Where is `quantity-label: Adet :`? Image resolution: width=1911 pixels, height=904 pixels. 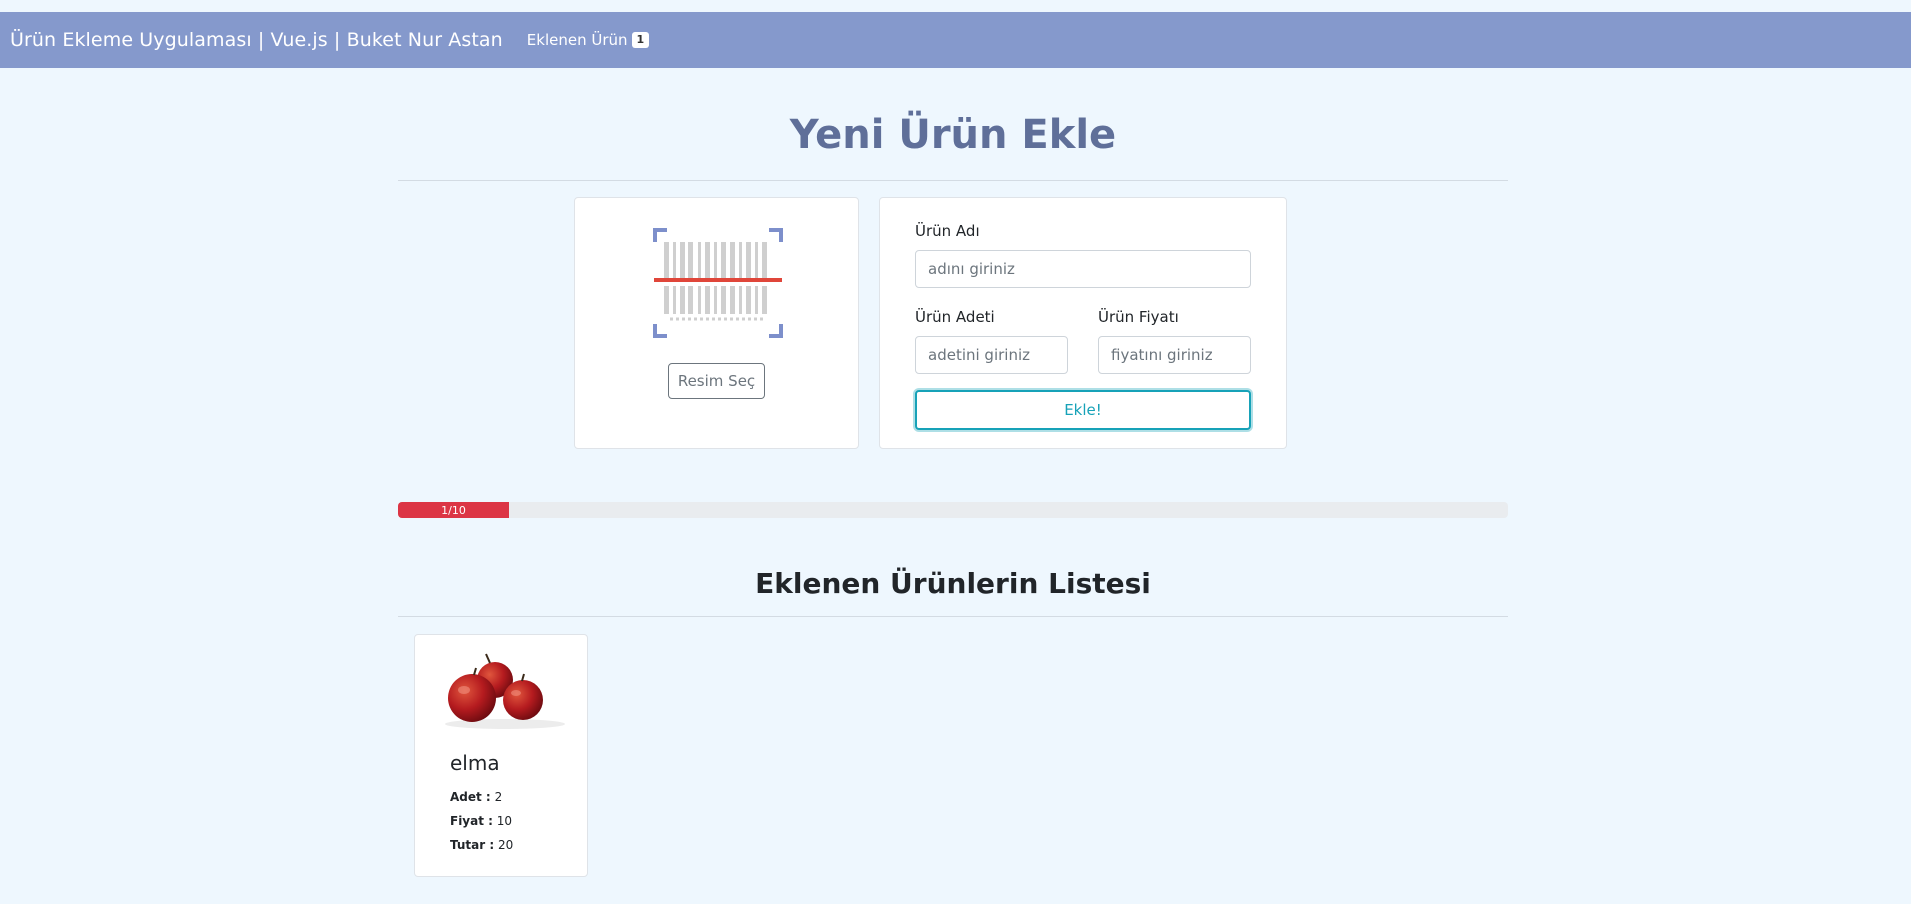
quantity-label: Adet : is located at coordinates (470, 797).